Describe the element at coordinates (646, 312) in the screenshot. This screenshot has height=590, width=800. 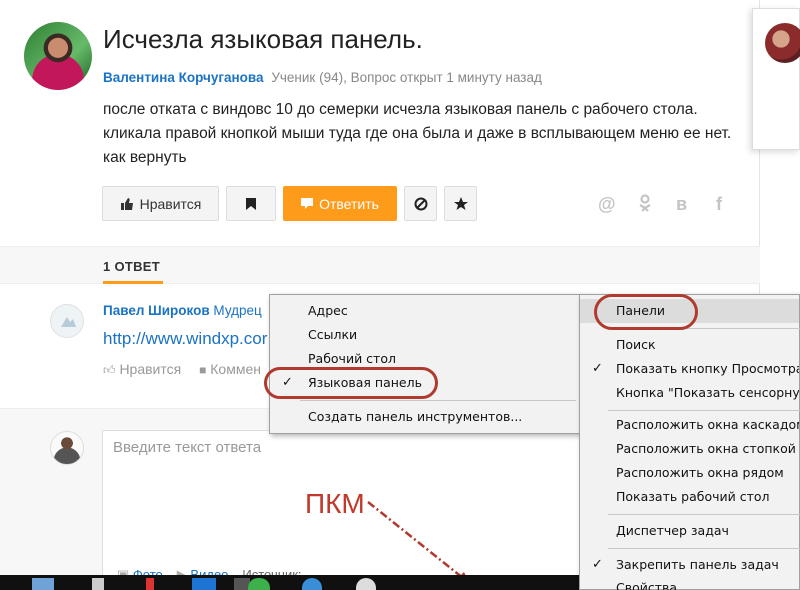
I see `annotation-circle-toolbars` at that location.